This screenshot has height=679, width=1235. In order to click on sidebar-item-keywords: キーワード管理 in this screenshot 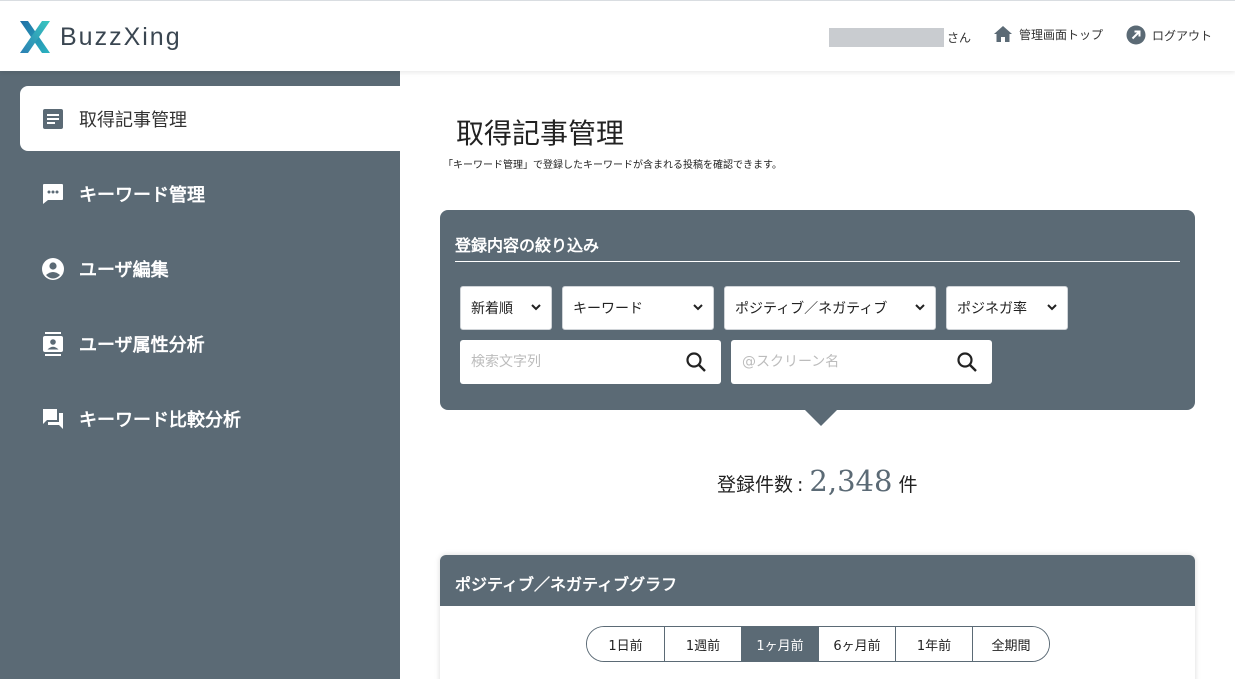, I will do `click(210, 193)`.